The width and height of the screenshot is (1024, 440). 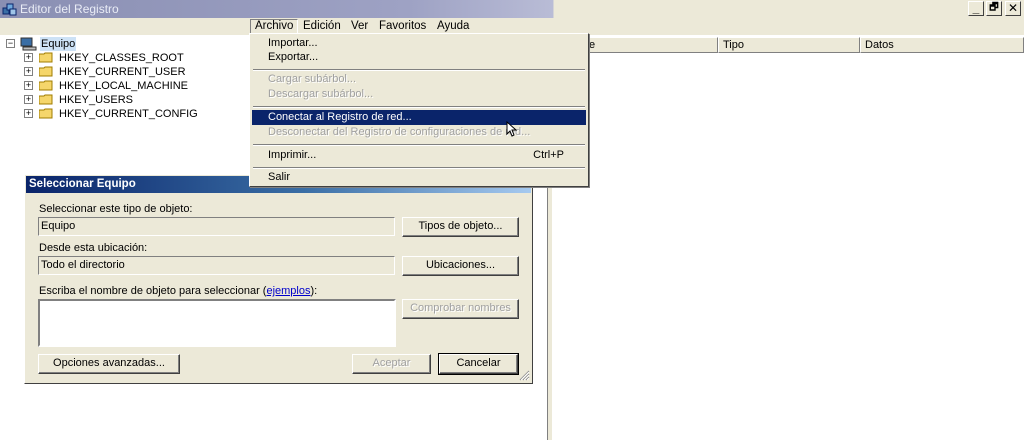 I want to click on menu-item-salir: Salir, so click(x=419, y=177).